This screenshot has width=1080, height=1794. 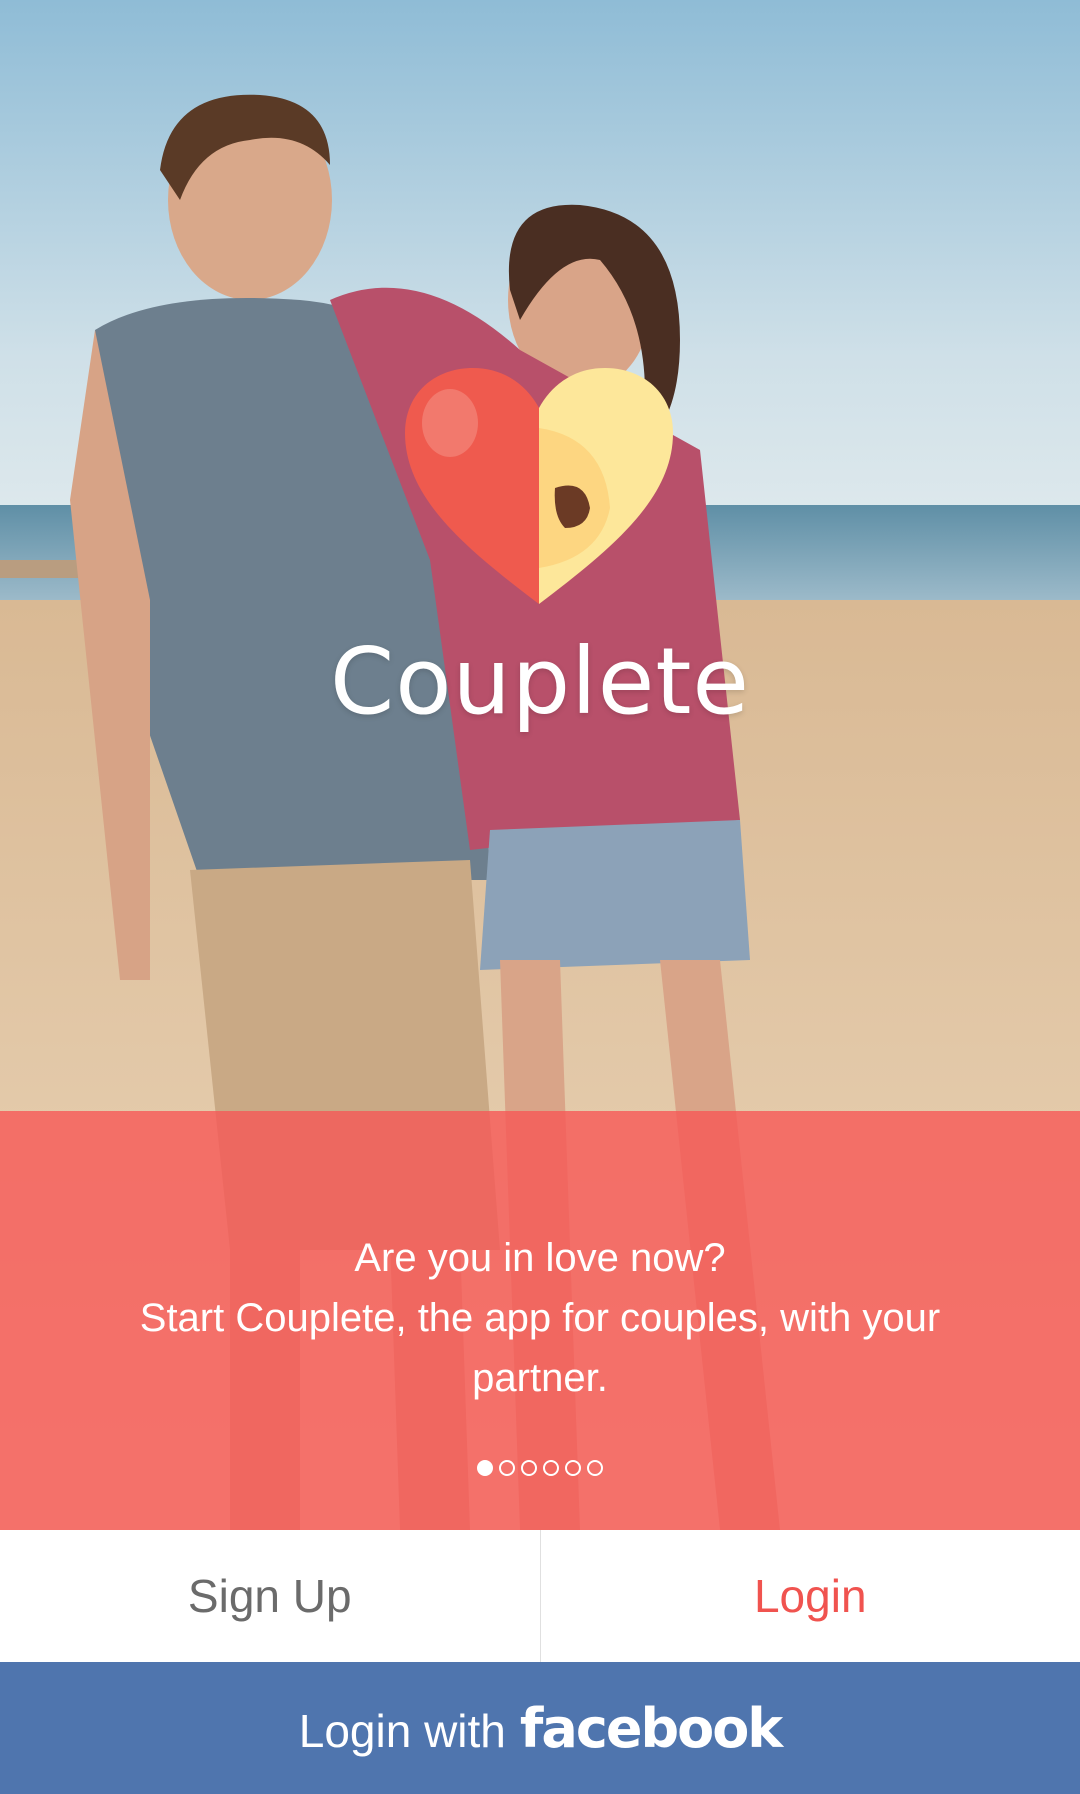 I want to click on auth-button-row: Sign Up Login, so click(x=540, y=1596).